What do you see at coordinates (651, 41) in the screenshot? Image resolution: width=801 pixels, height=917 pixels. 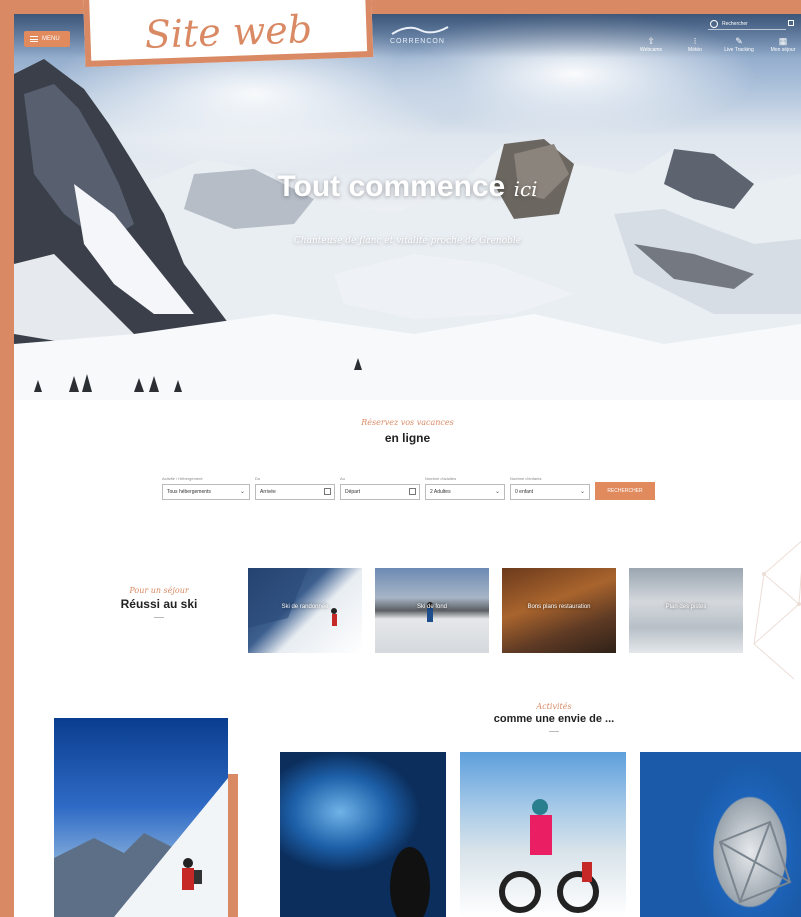 I see `webcam-icon: ⇧` at bounding box center [651, 41].